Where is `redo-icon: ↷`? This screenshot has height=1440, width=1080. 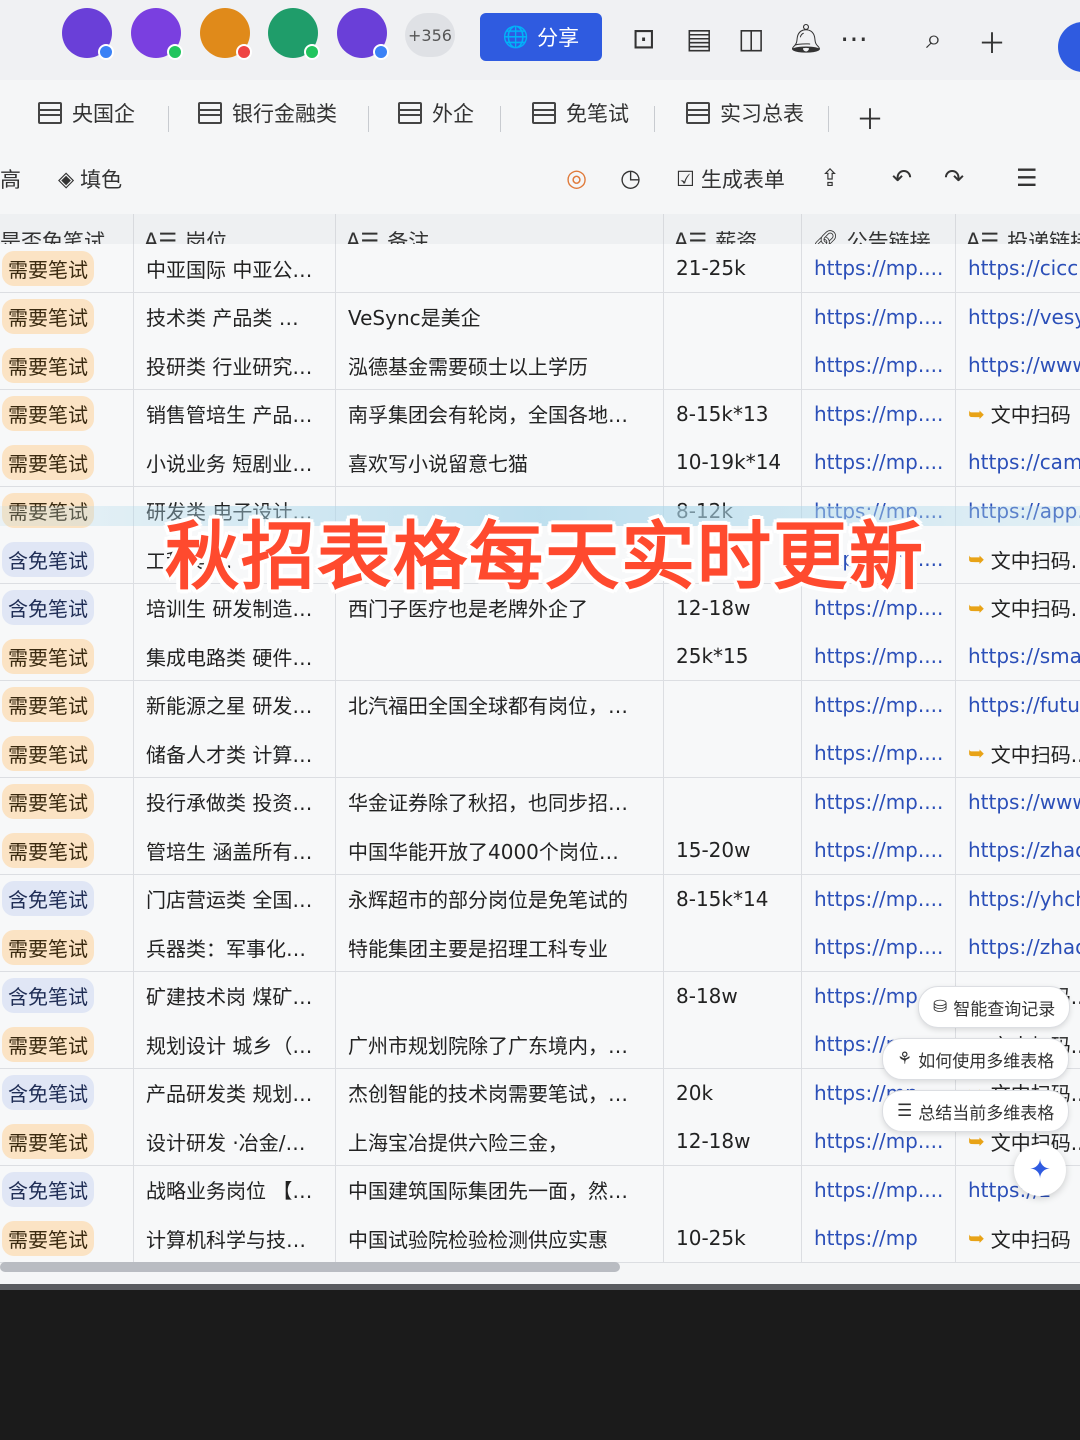 redo-icon: ↷ is located at coordinates (954, 178).